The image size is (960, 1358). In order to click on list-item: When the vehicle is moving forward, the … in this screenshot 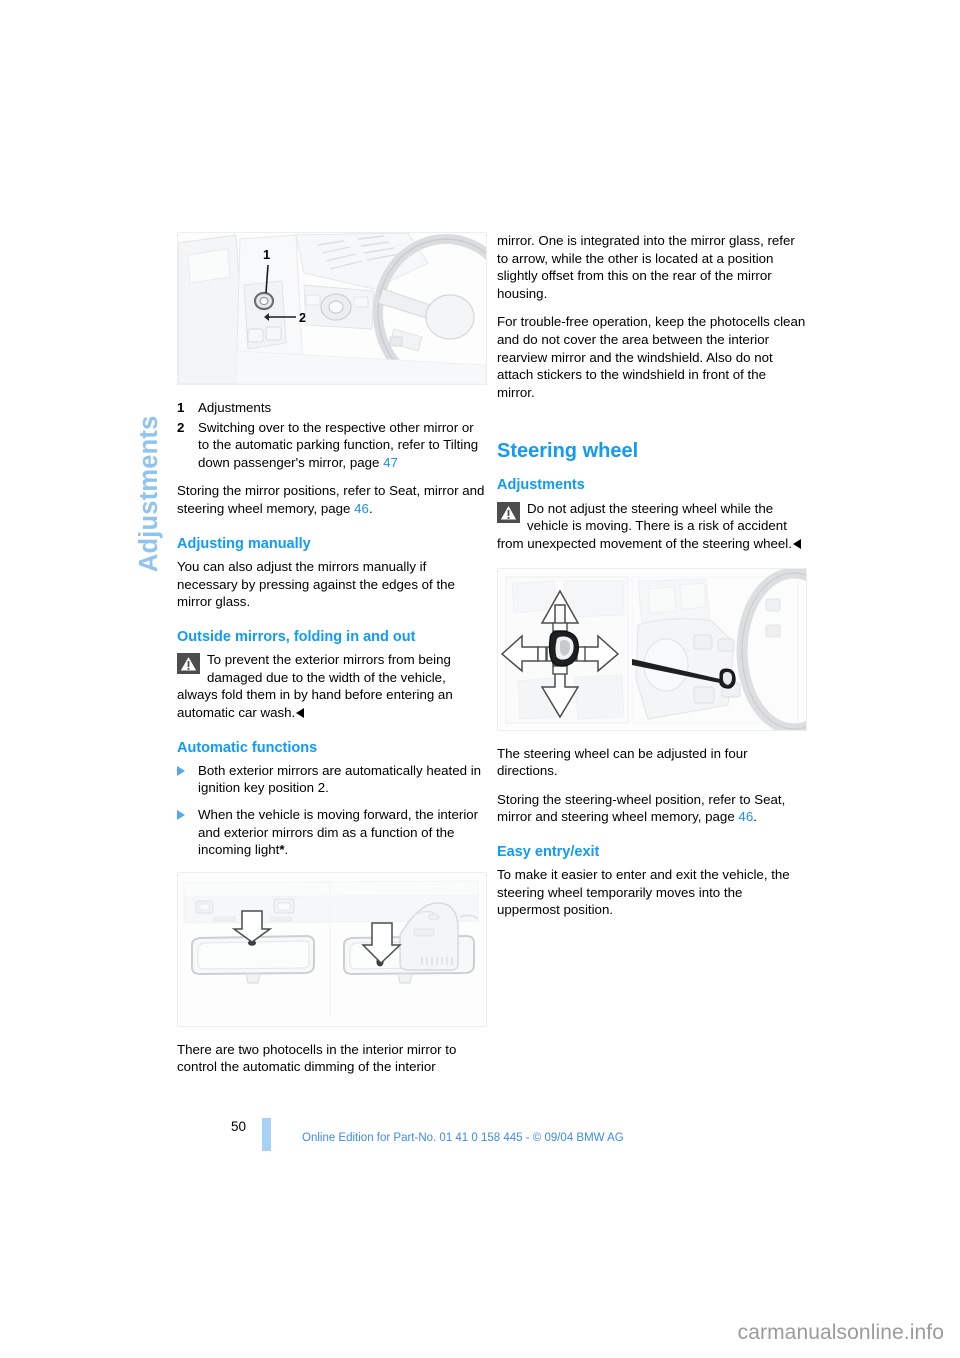, I will do `click(332, 832)`.